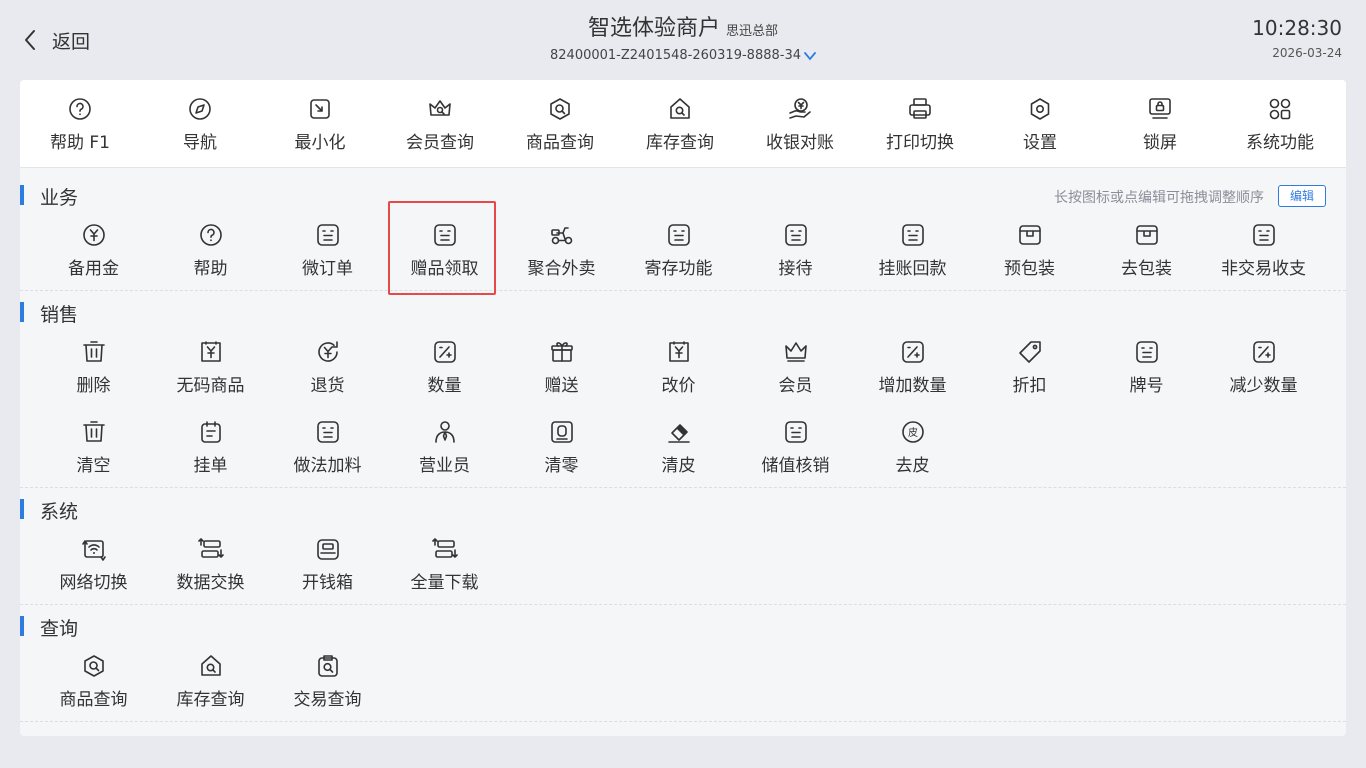 This screenshot has height=768, width=1366. Describe the element at coordinates (1280, 126) in the screenshot. I see `toolbar-button-11: 系统功能` at that location.